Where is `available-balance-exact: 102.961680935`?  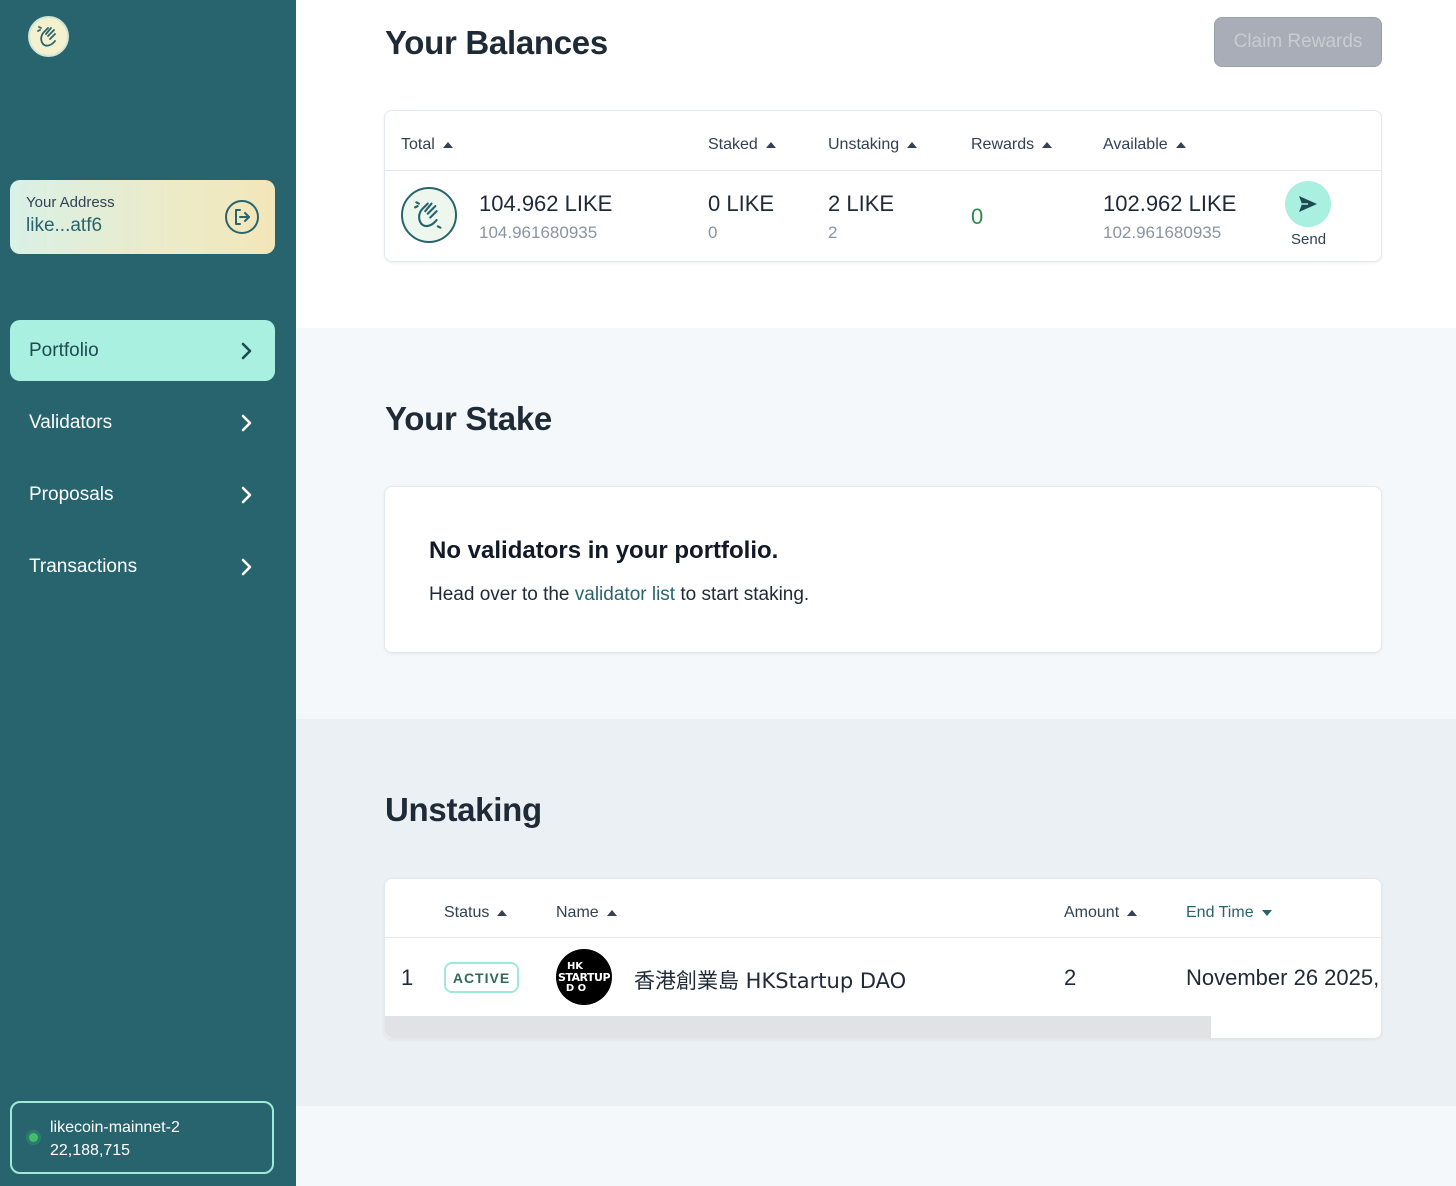 available-balance-exact: 102.961680935 is located at coordinates (1162, 232).